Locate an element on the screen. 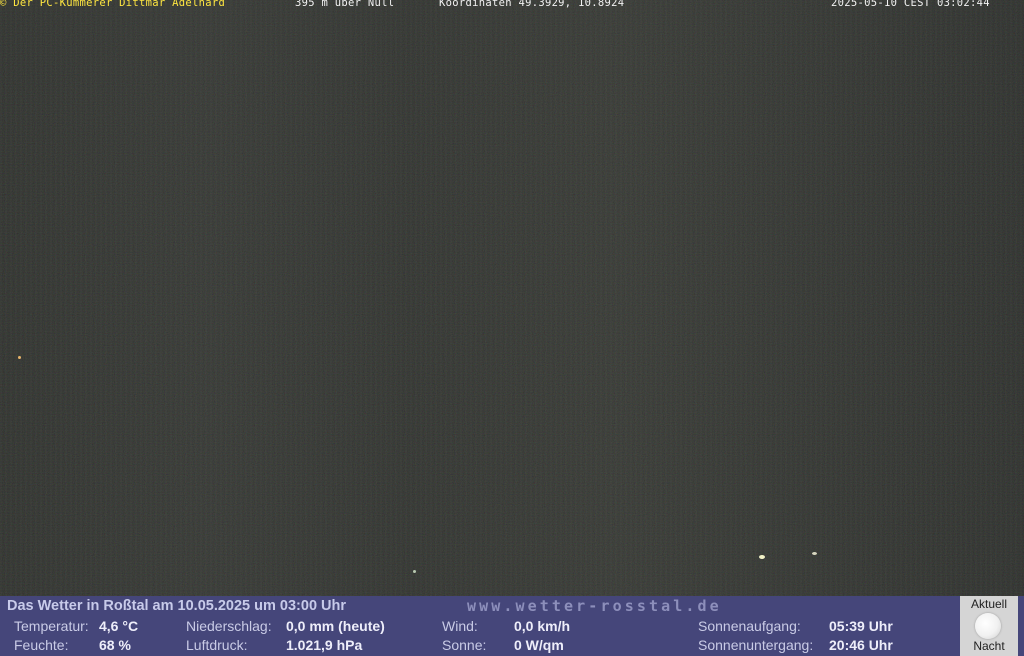 This screenshot has height=656, width=1024. humidity-label: Feuchte: is located at coordinates (41, 645).